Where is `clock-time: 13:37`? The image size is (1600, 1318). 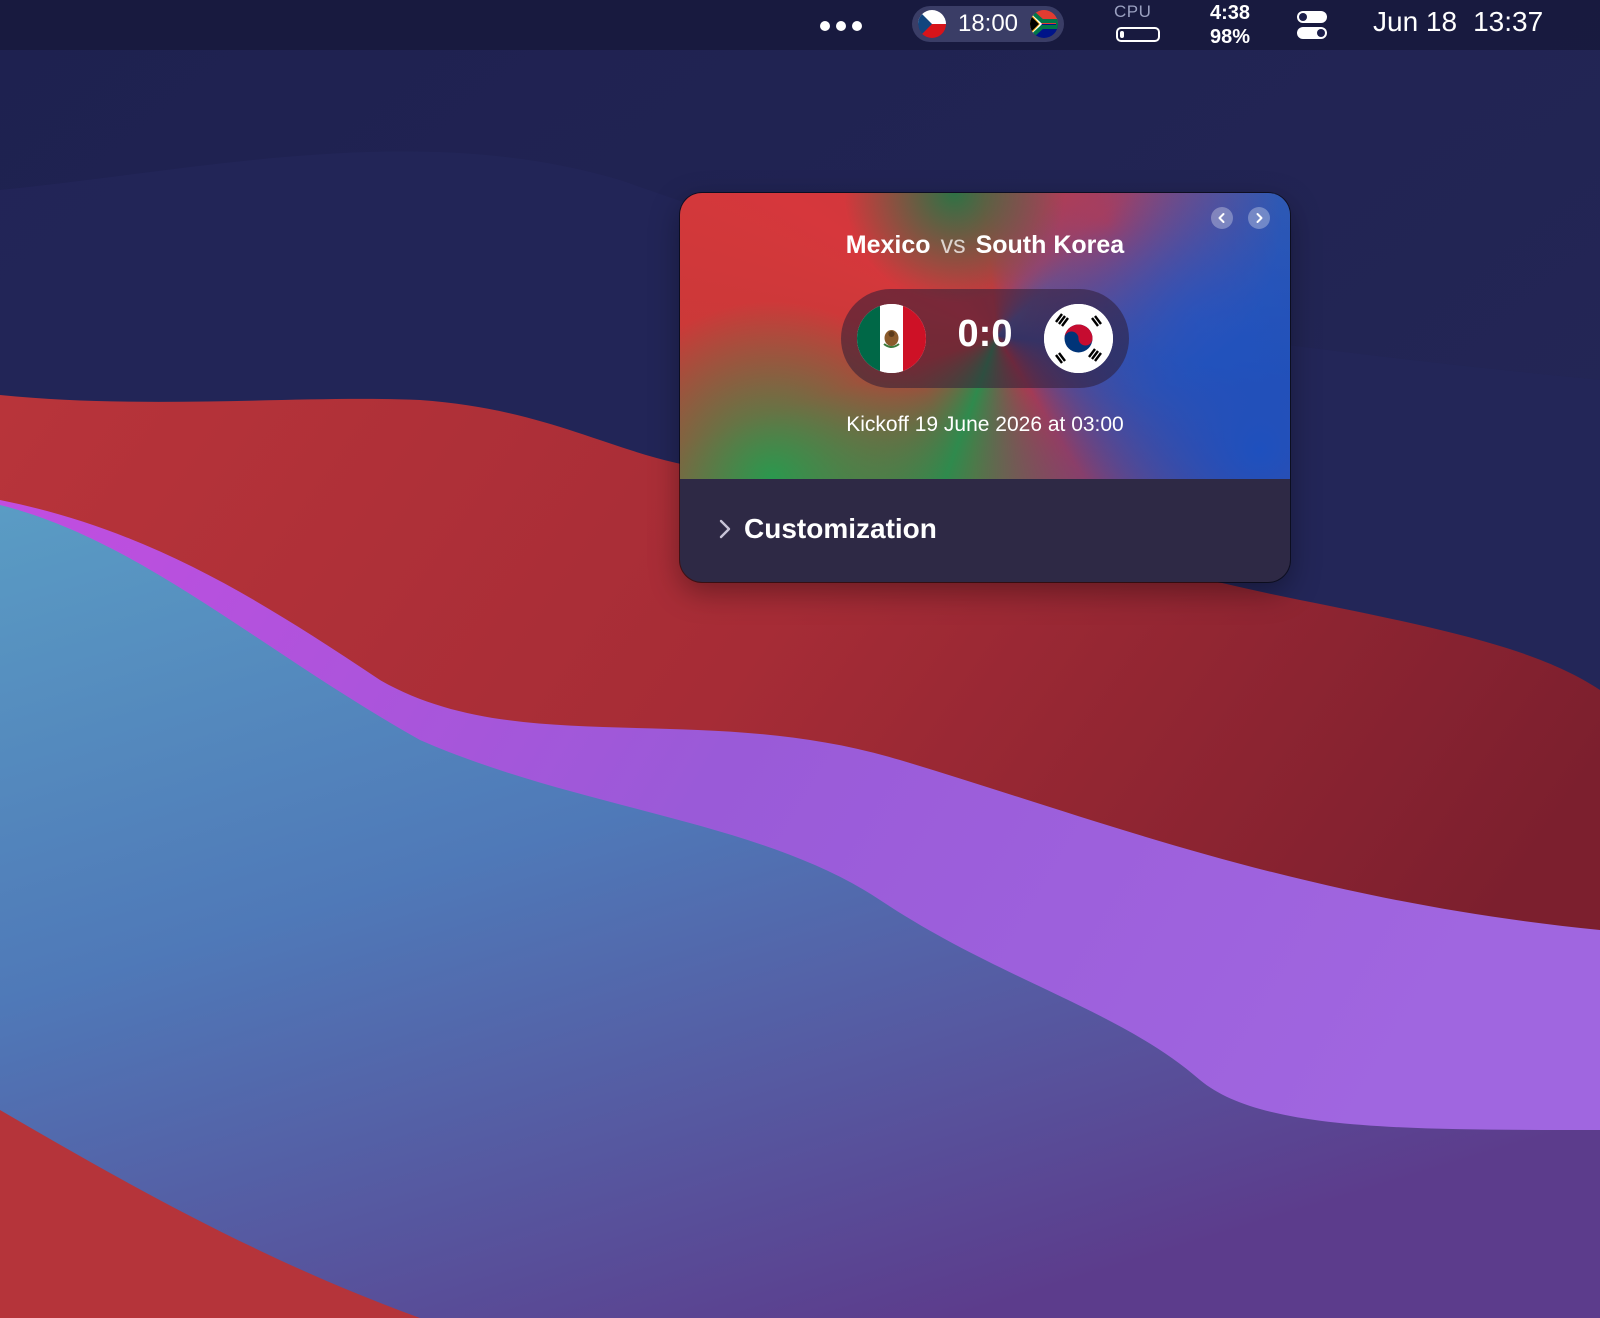 clock-time: 13:37 is located at coordinates (1508, 21).